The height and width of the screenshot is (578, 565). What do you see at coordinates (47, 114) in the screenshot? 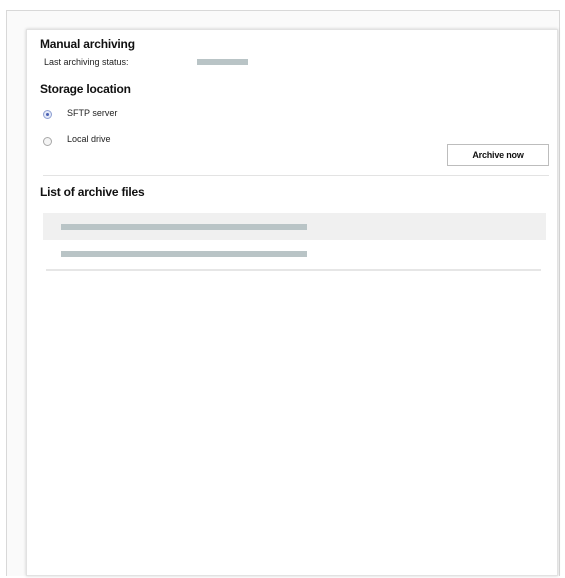
I see `sftp-server-radio` at bounding box center [47, 114].